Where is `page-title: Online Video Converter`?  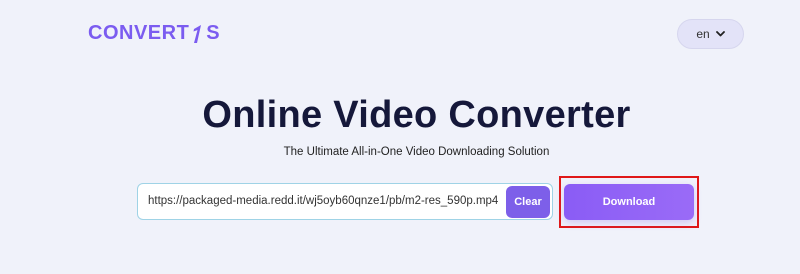
page-title: Online Video Converter is located at coordinates (416, 115).